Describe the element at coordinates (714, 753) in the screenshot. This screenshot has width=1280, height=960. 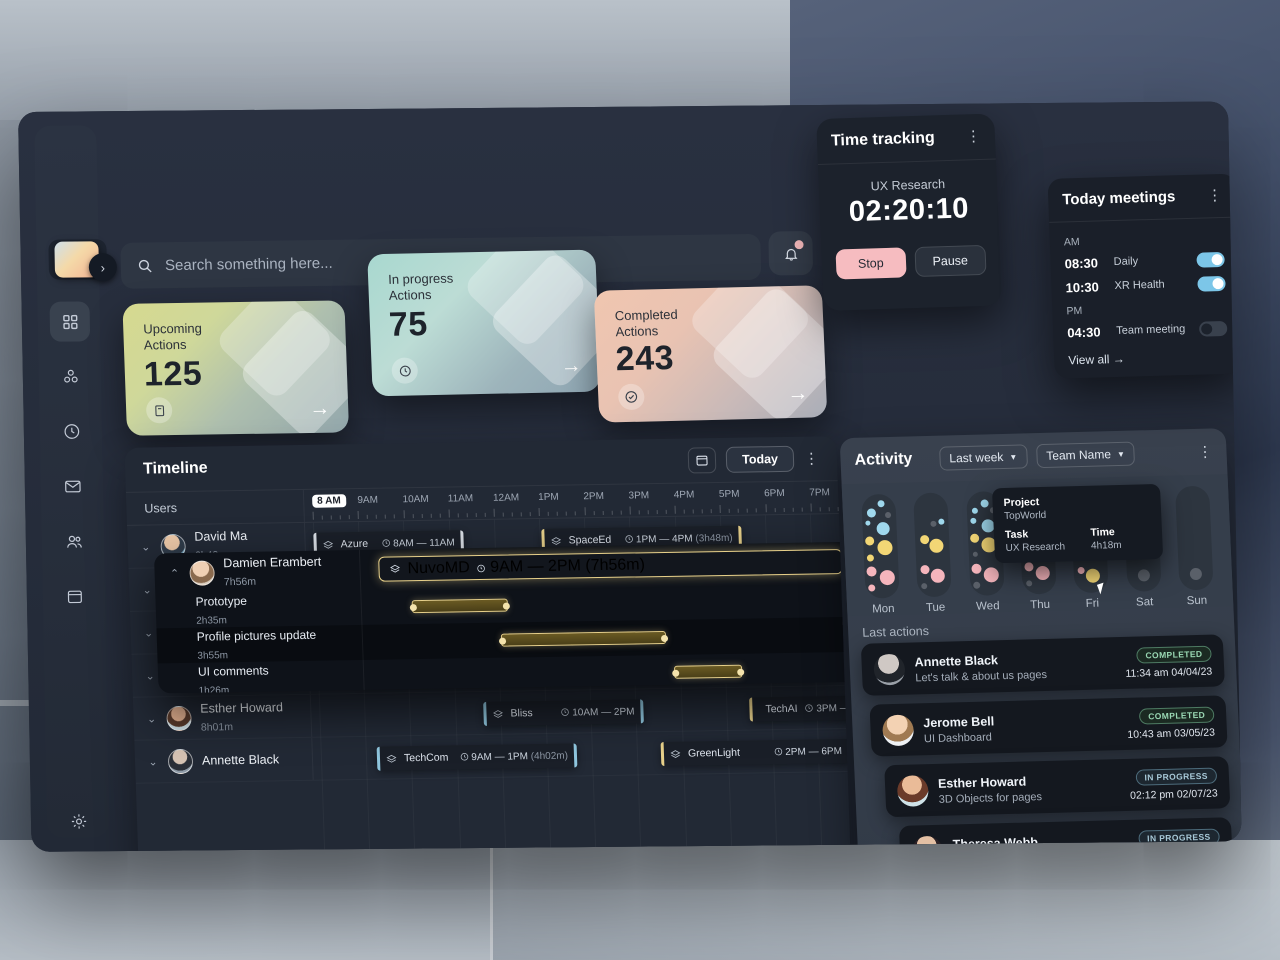
I see `bar-project: GreenLight` at that location.